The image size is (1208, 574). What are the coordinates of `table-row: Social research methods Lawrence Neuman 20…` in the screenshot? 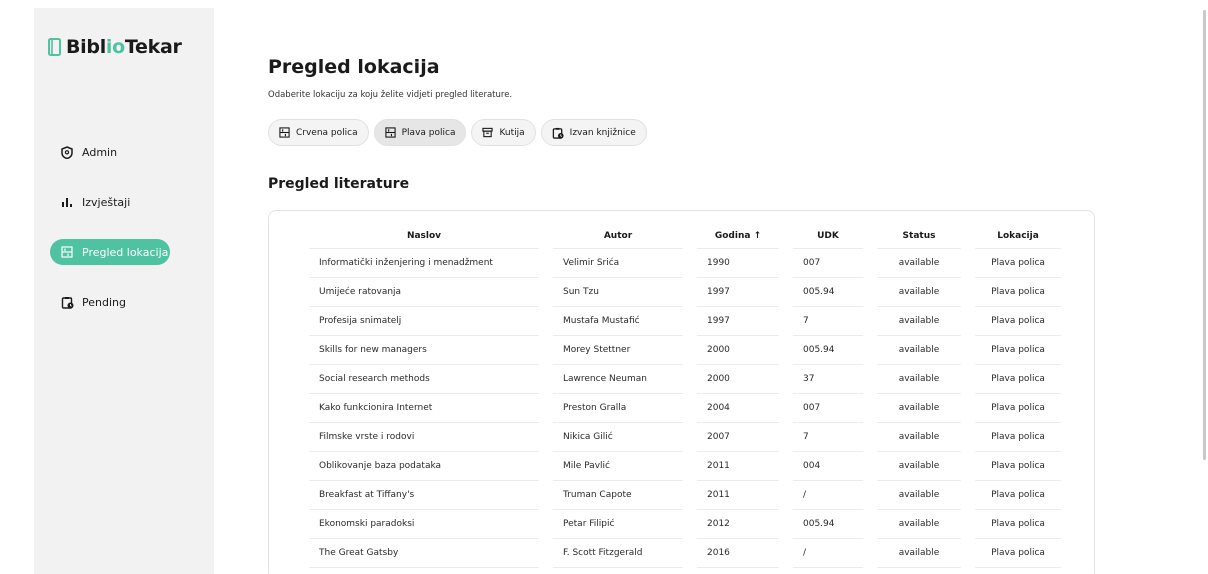 It's located at (685, 379).